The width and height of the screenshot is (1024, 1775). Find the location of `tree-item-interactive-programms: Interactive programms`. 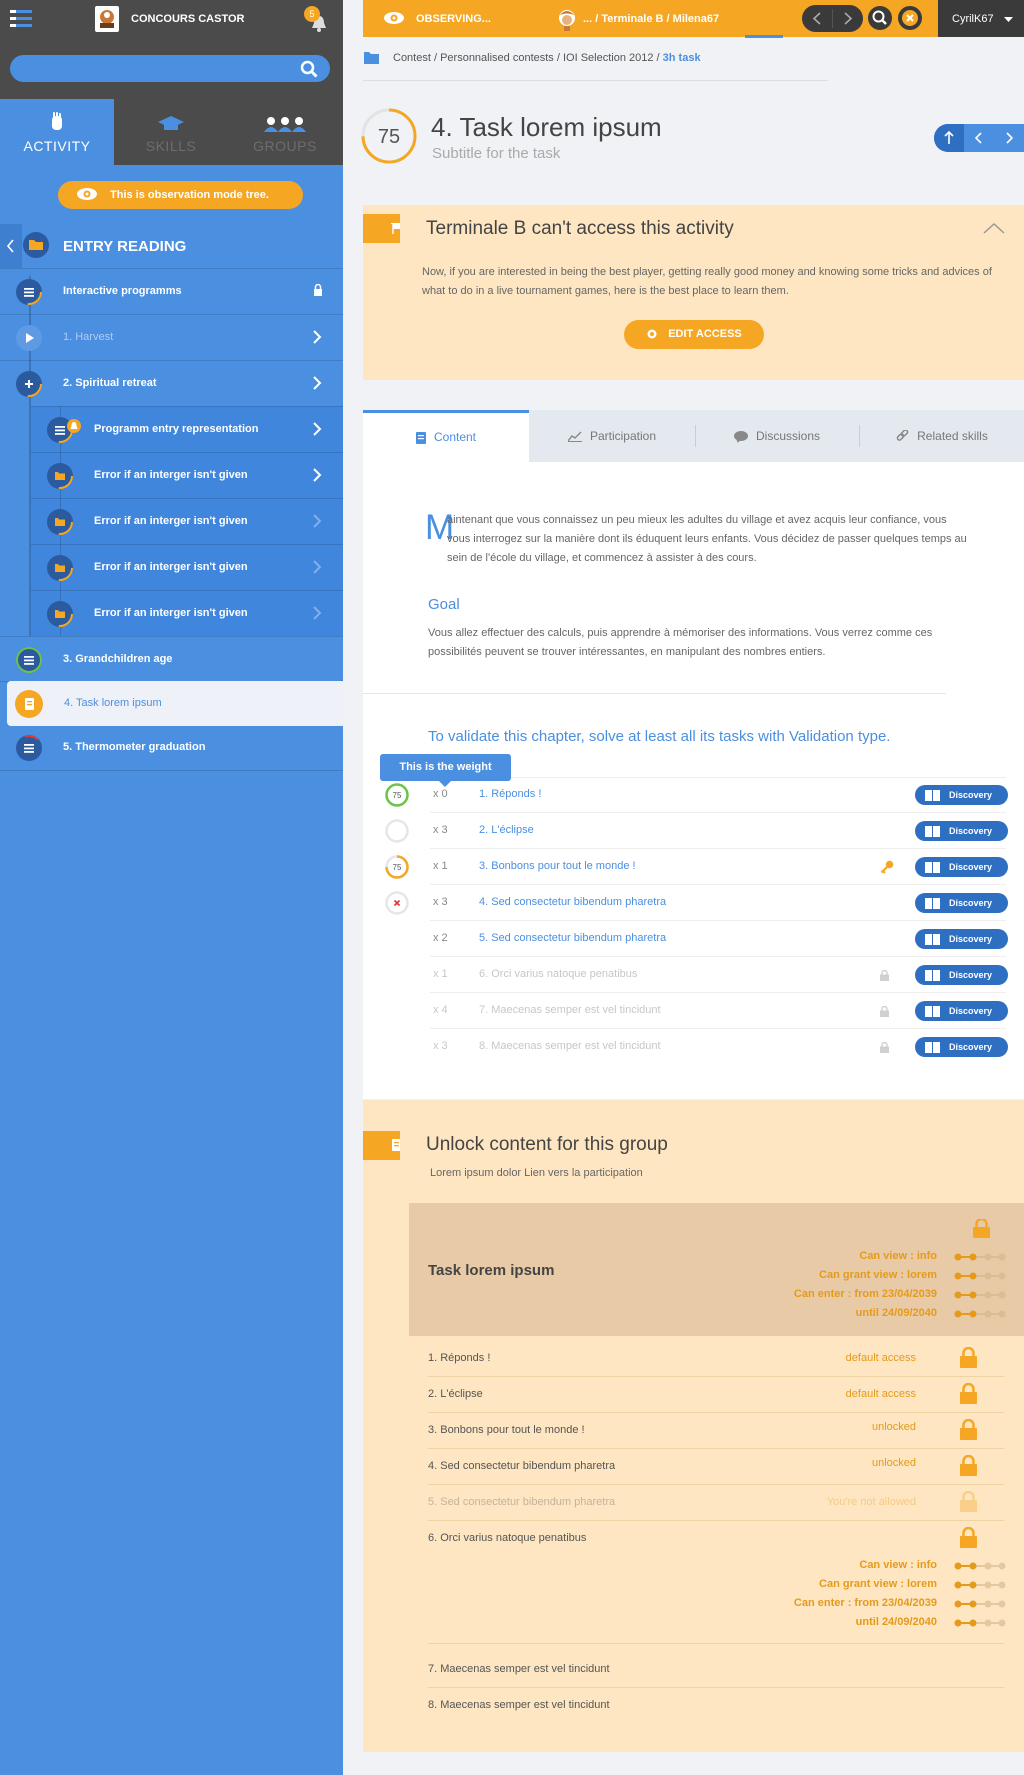

tree-item-interactive-programms: Interactive programms is located at coordinates (171, 291).